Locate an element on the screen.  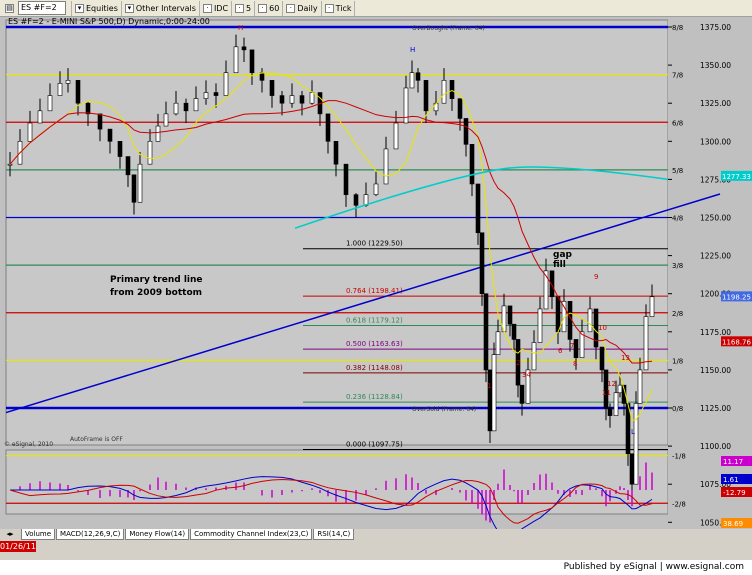
fib-label: 1.000 (1229.50) is located at coordinates (374, 244).